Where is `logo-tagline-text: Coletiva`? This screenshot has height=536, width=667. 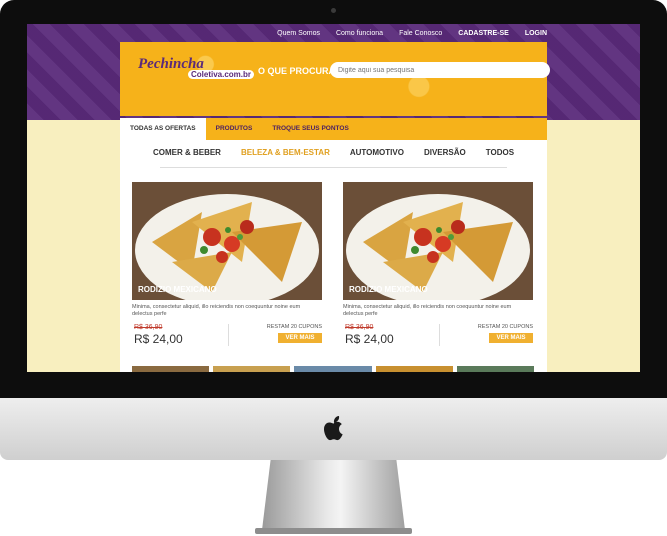
logo-tagline-text: Coletiva is located at coordinates (207, 74).